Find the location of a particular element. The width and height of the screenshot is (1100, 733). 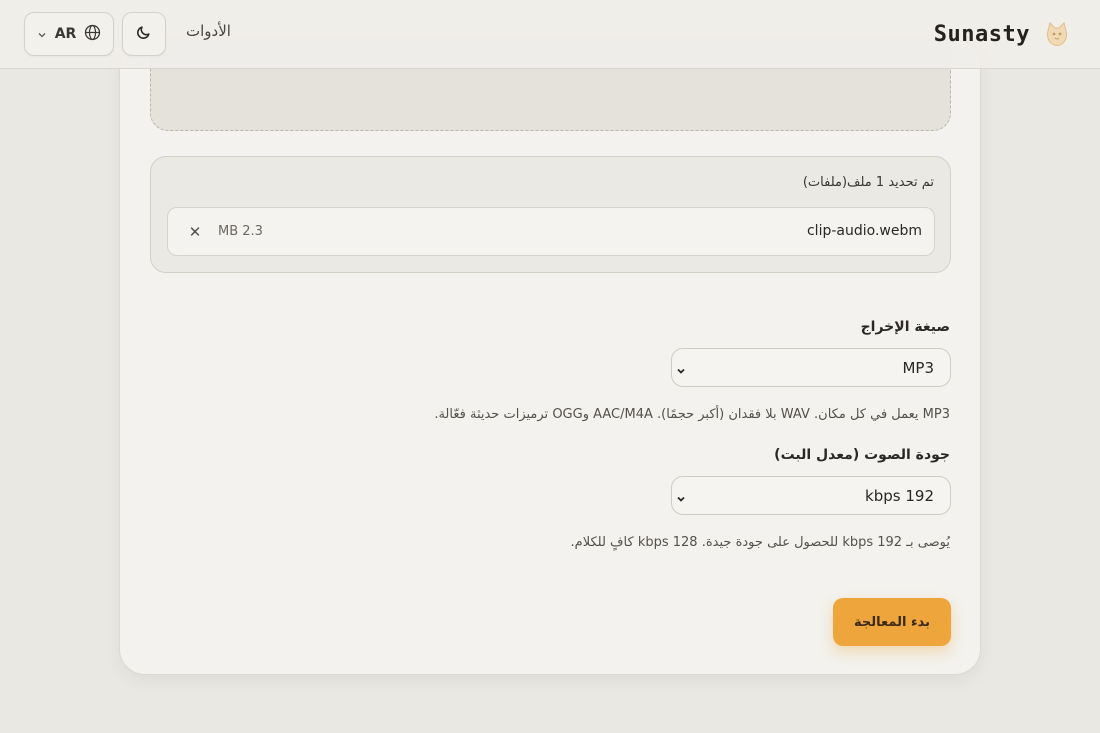

audio-quality-value: kbps 192 is located at coordinates (899, 496).